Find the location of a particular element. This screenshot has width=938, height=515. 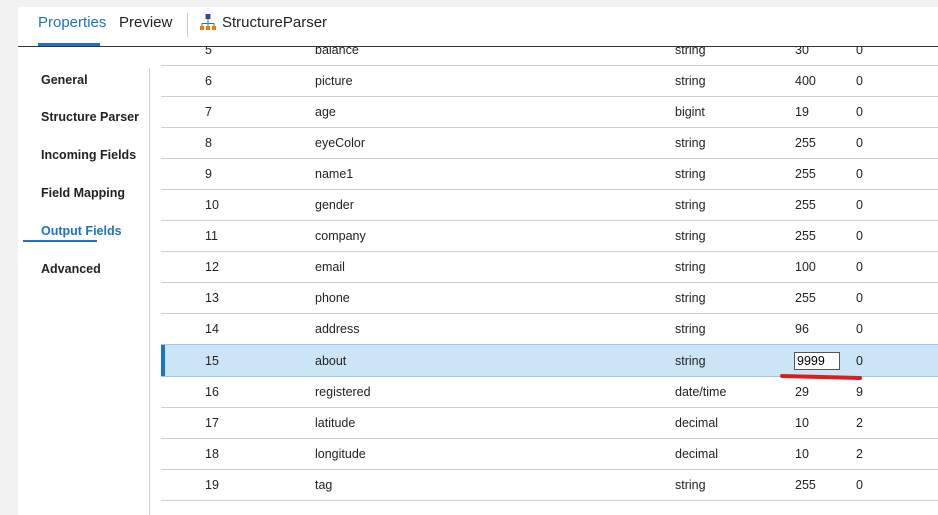

table-row: 12 email string 100 0 is located at coordinates (549, 267).